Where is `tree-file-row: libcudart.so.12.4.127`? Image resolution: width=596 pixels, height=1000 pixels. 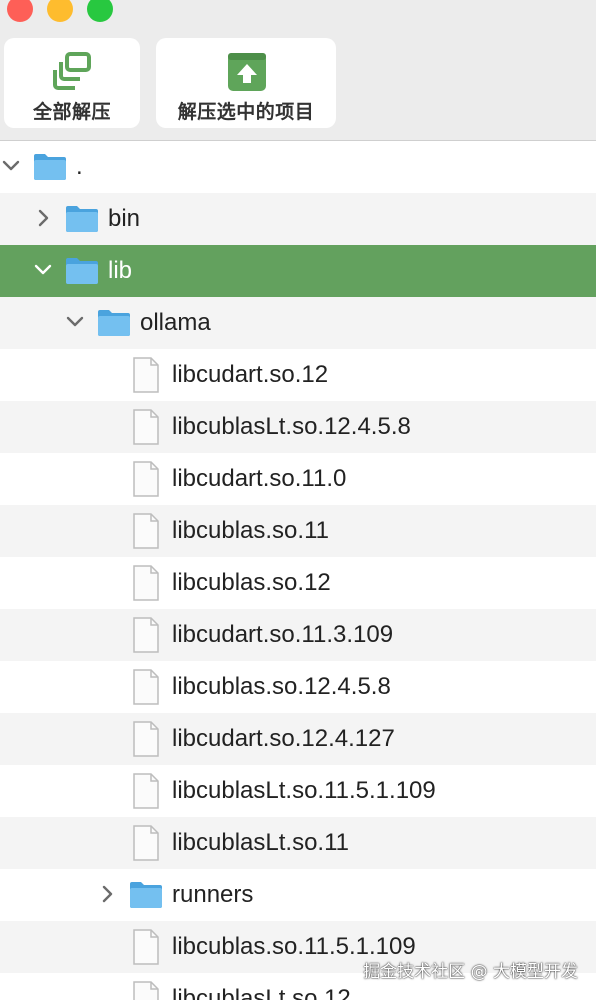
tree-file-row: libcudart.so.12.4.127 is located at coordinates (298, 739).